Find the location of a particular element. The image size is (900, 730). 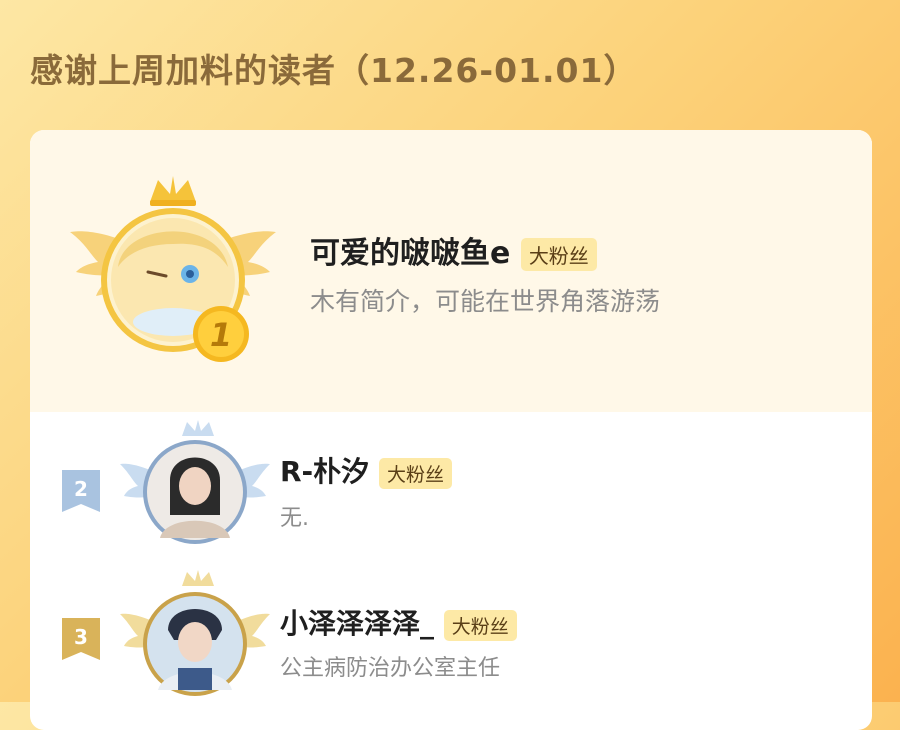

rank-ribbon-icon: 2 is located at coordinates (81, 493).